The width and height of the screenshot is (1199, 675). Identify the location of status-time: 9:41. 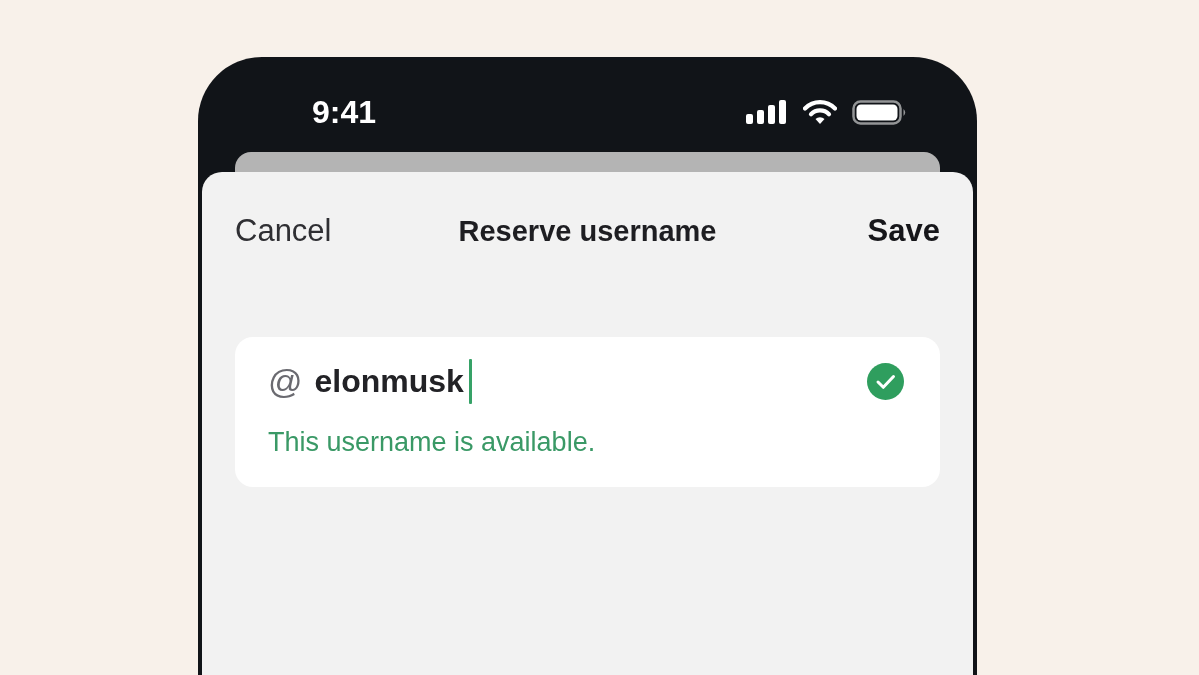
(344, 112).